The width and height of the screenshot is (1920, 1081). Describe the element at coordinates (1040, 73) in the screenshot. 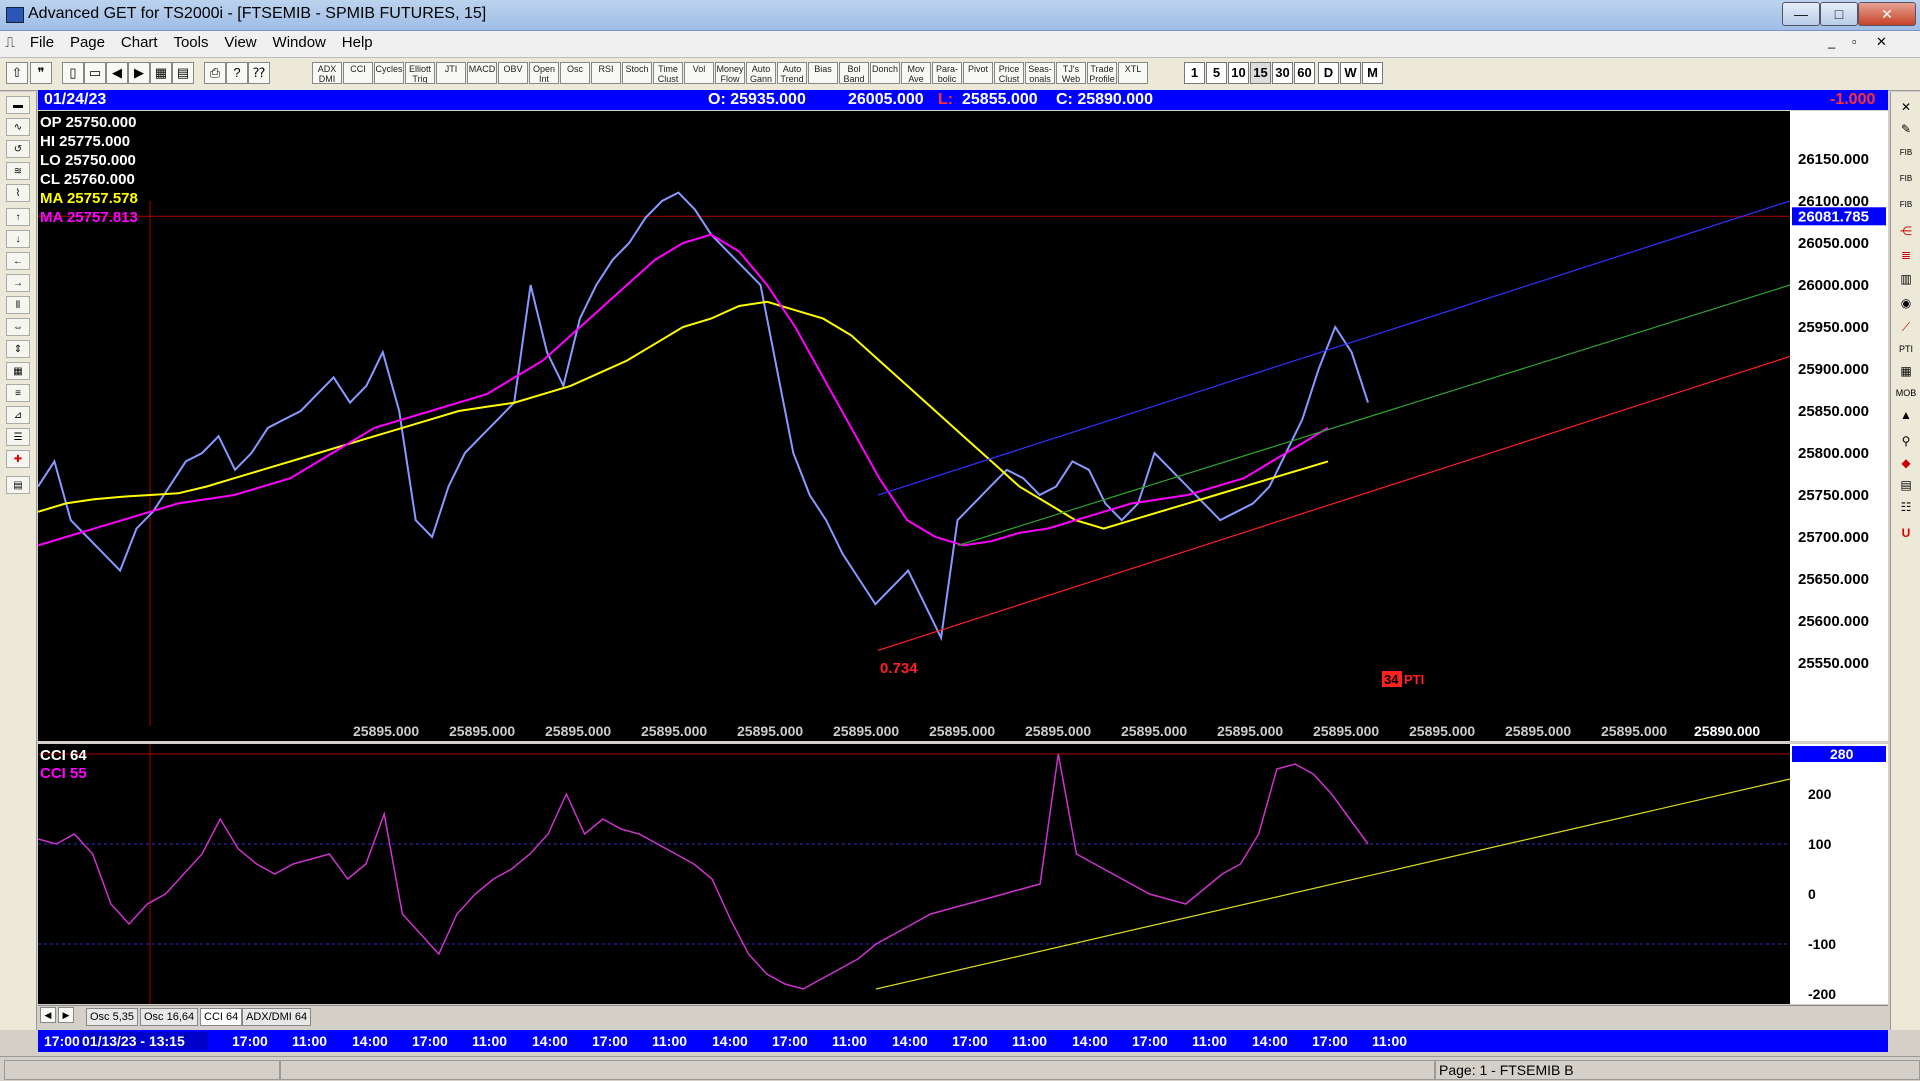

I see `study-button-seas-onals: Seas-onals` at that location.